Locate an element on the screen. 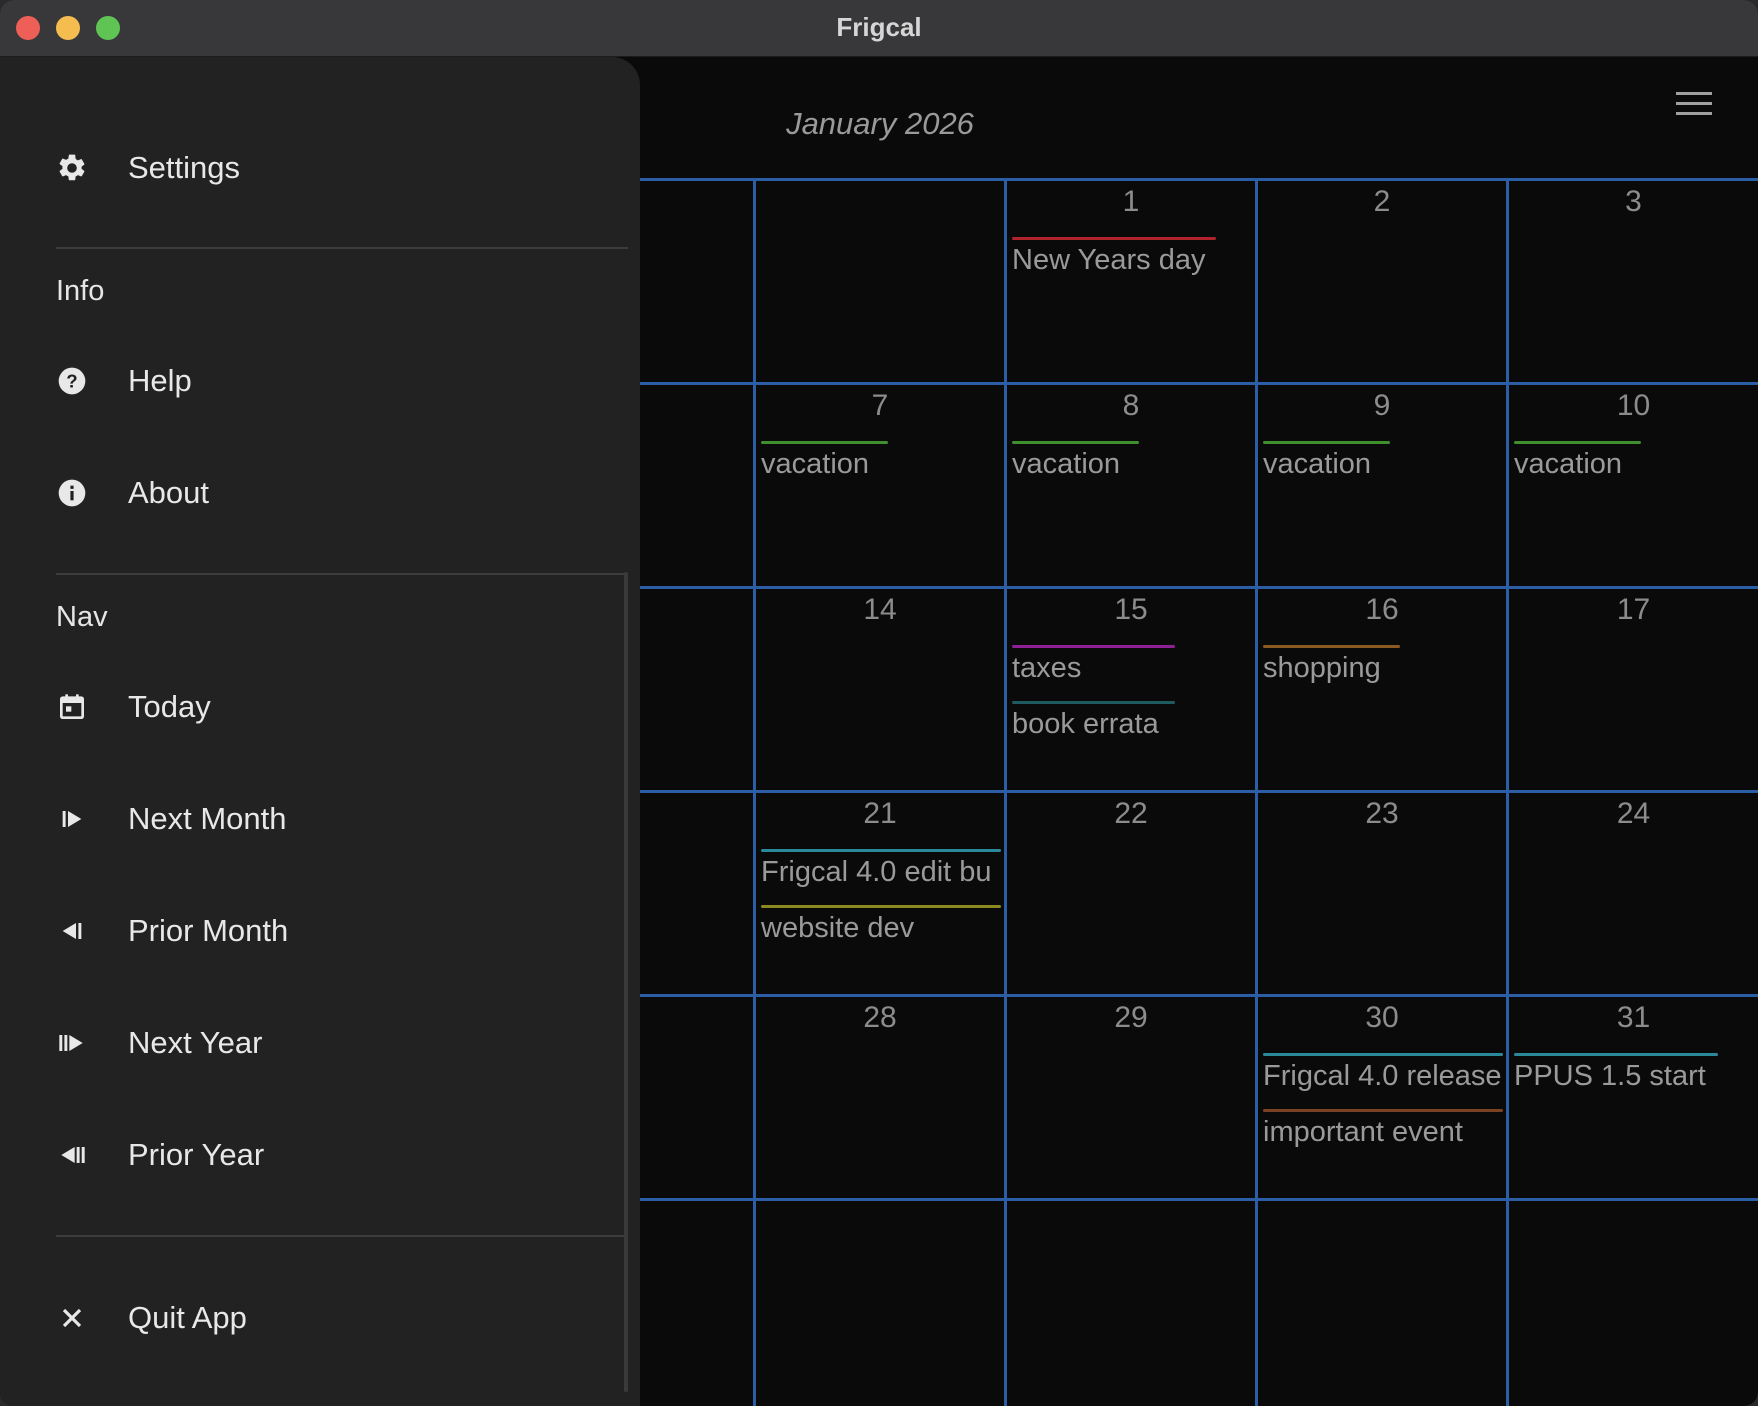 This screenshot has height=1406, width=1758. quit-app-menu-item: Quit App is located at coordinates (320, 1317).